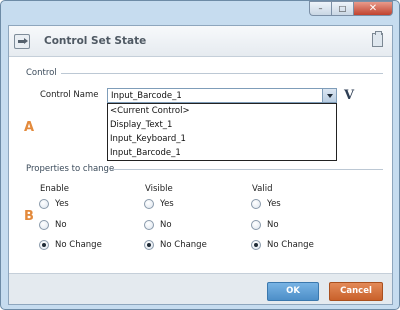  I want to click on window-controls: – □ ✕, so click(351, 8).